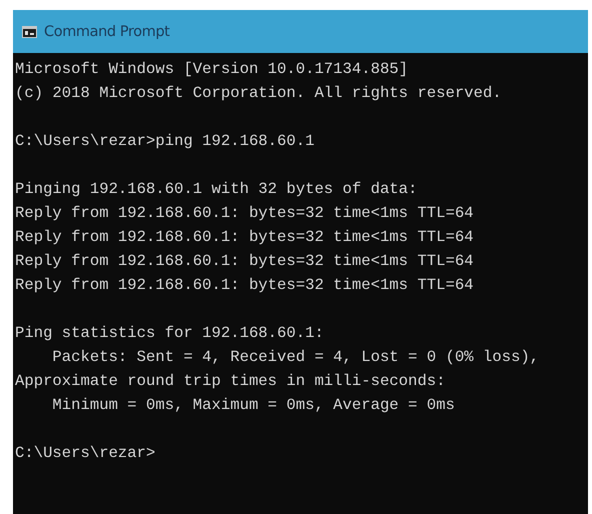 The width and height of the screenshot is (592, 514). What do you see at coordinates (169, 333) in the screenshot?
I see `console-line: Ping statistics for 192.168.60.1:` at bounding box center [169, 333].